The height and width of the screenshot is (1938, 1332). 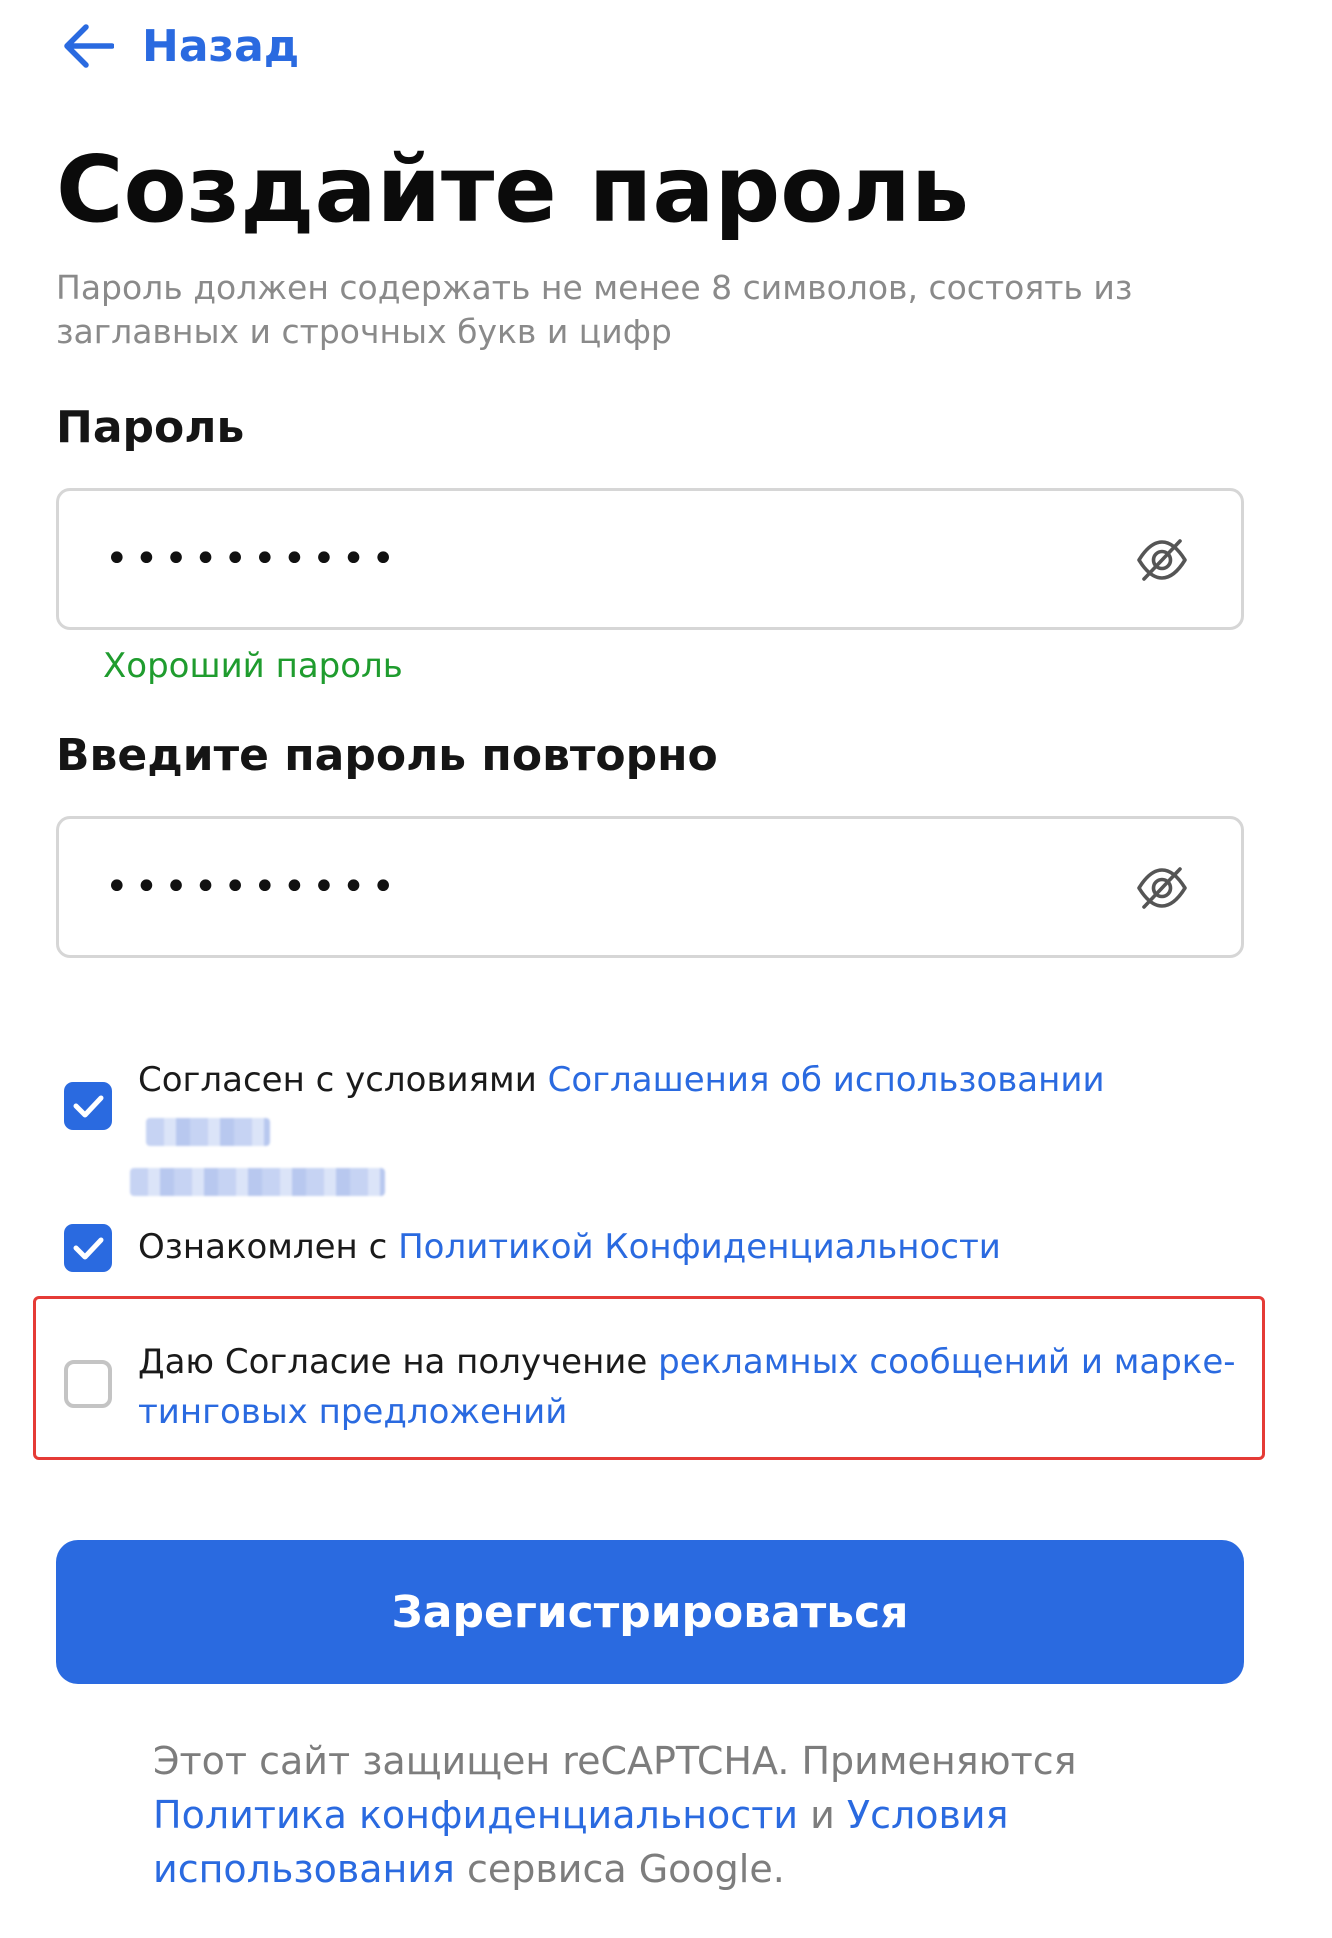 I want to click on privacy-consent-label: Ознакомлен с, so click(x=268, y=1247).